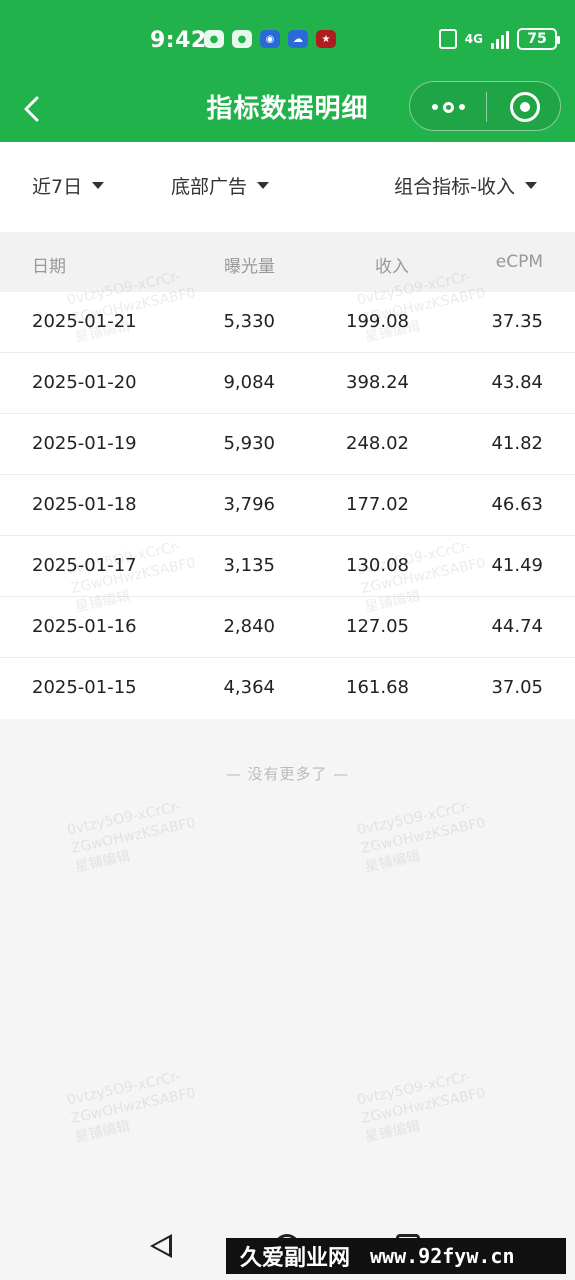  What do you see at coordinates (287, 187) in the screenshot?
I see `filter-bar: 近7日 底部广告 组合指标-收入` at bounding box center [287, 187].